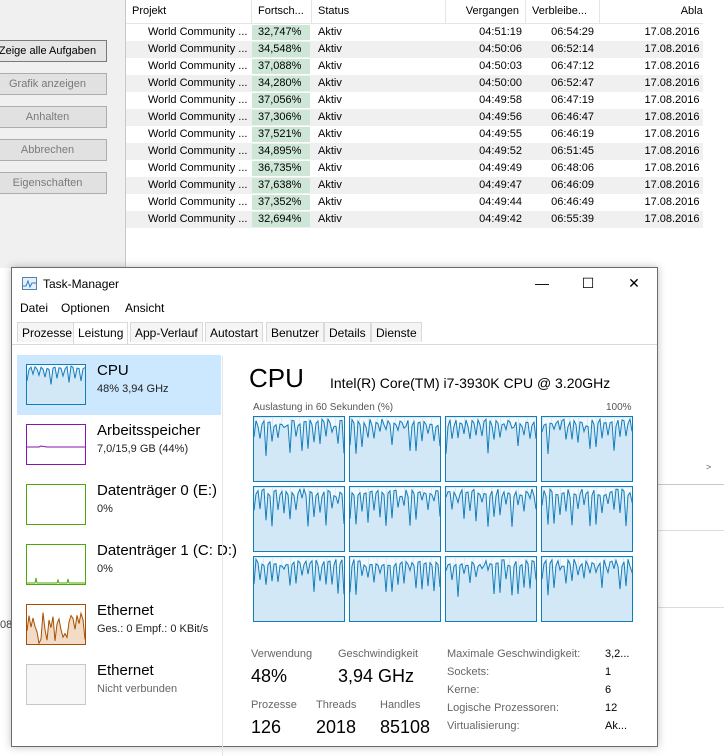 The height and width of the screenshot is (756, 724). Describe the element at coordinates (282, 654) in the screenshot. I see `usage-label: Verwendung` at that location.